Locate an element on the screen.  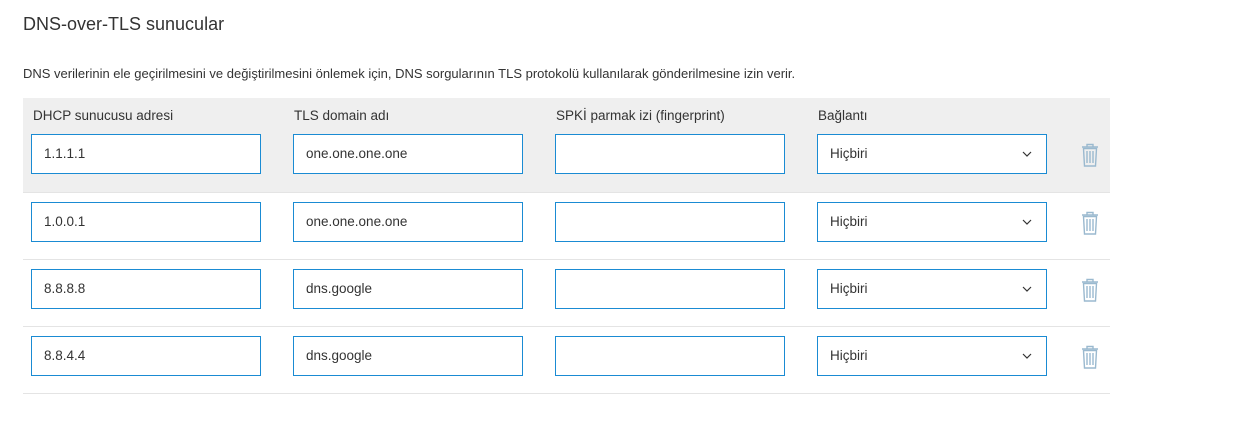
column-header-connection: Bağlantı is located at coordinates (843, 115).